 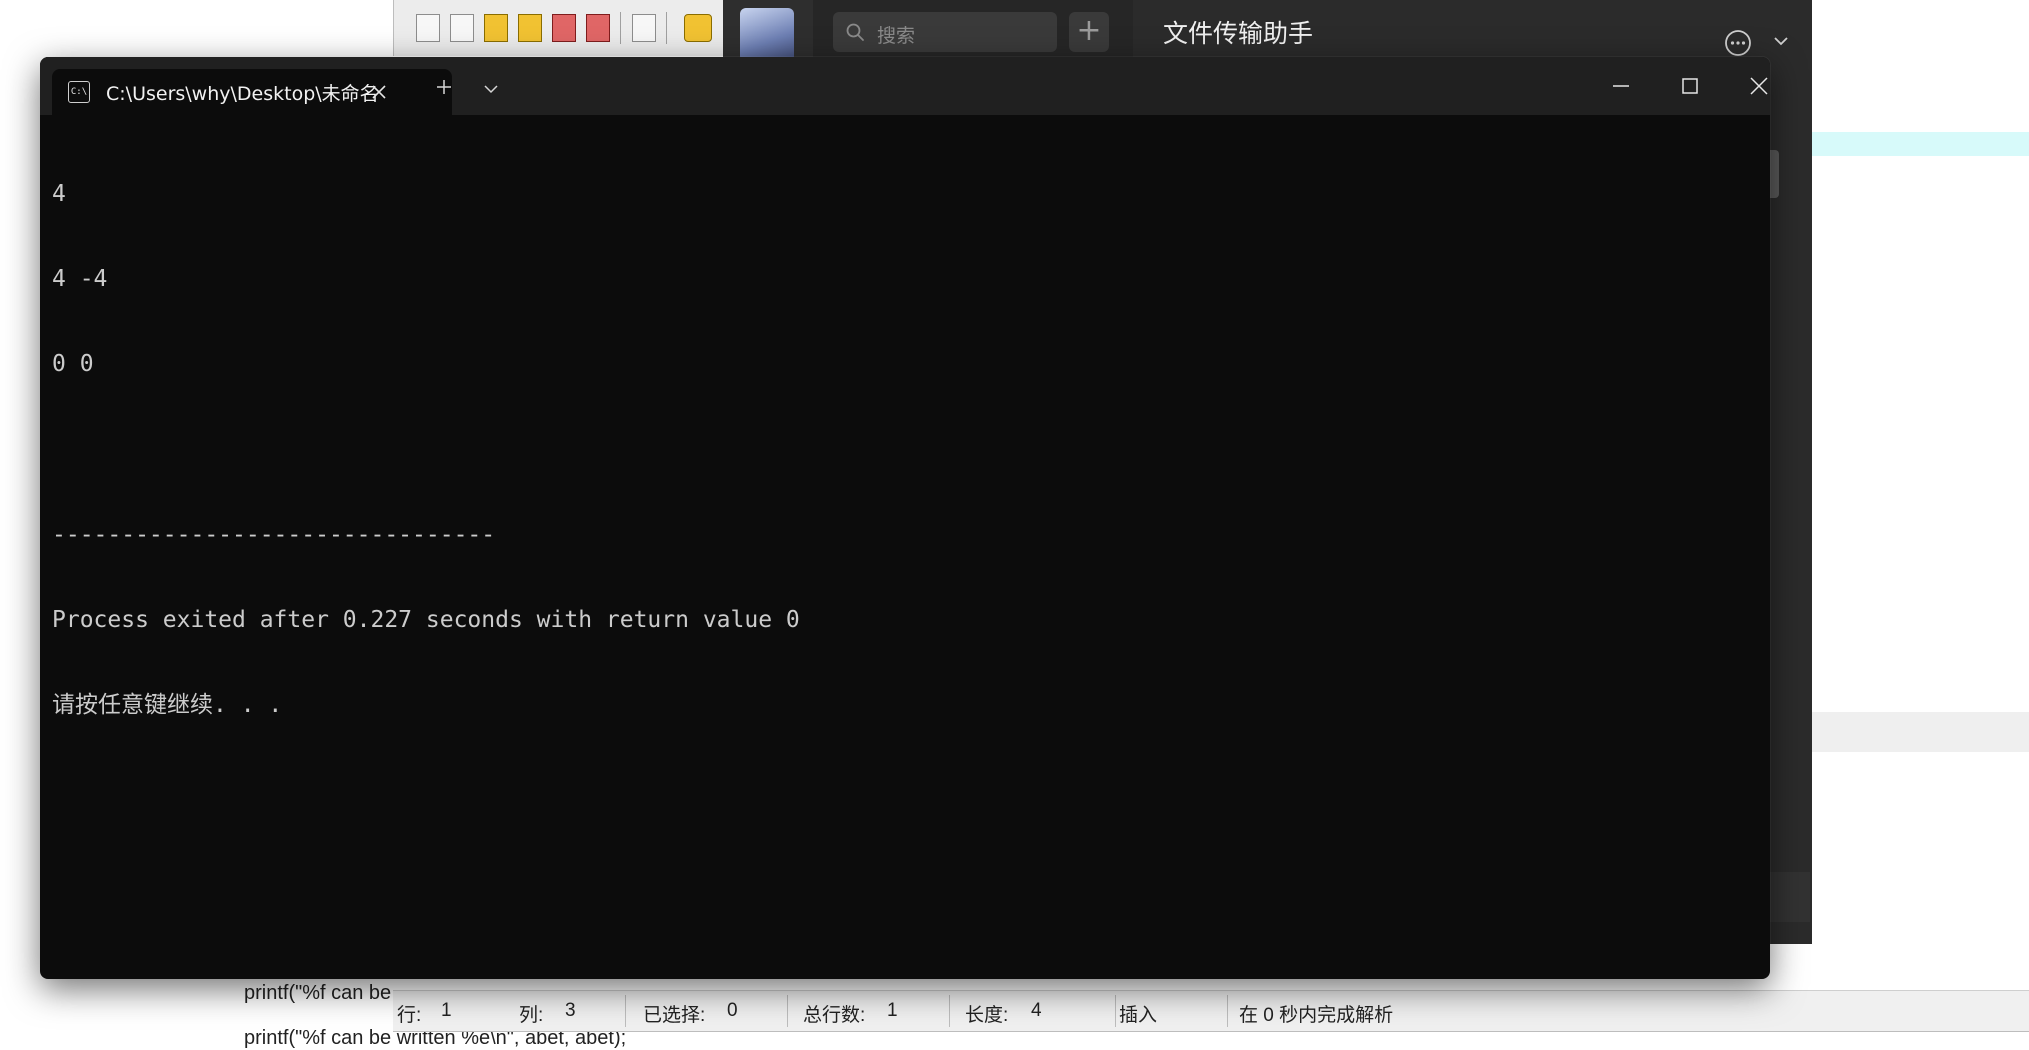 What do you see at coordinates (80, 279) in the screenshot?
I see `terminal-line: 4 -4` at bounding box center [80, 279].